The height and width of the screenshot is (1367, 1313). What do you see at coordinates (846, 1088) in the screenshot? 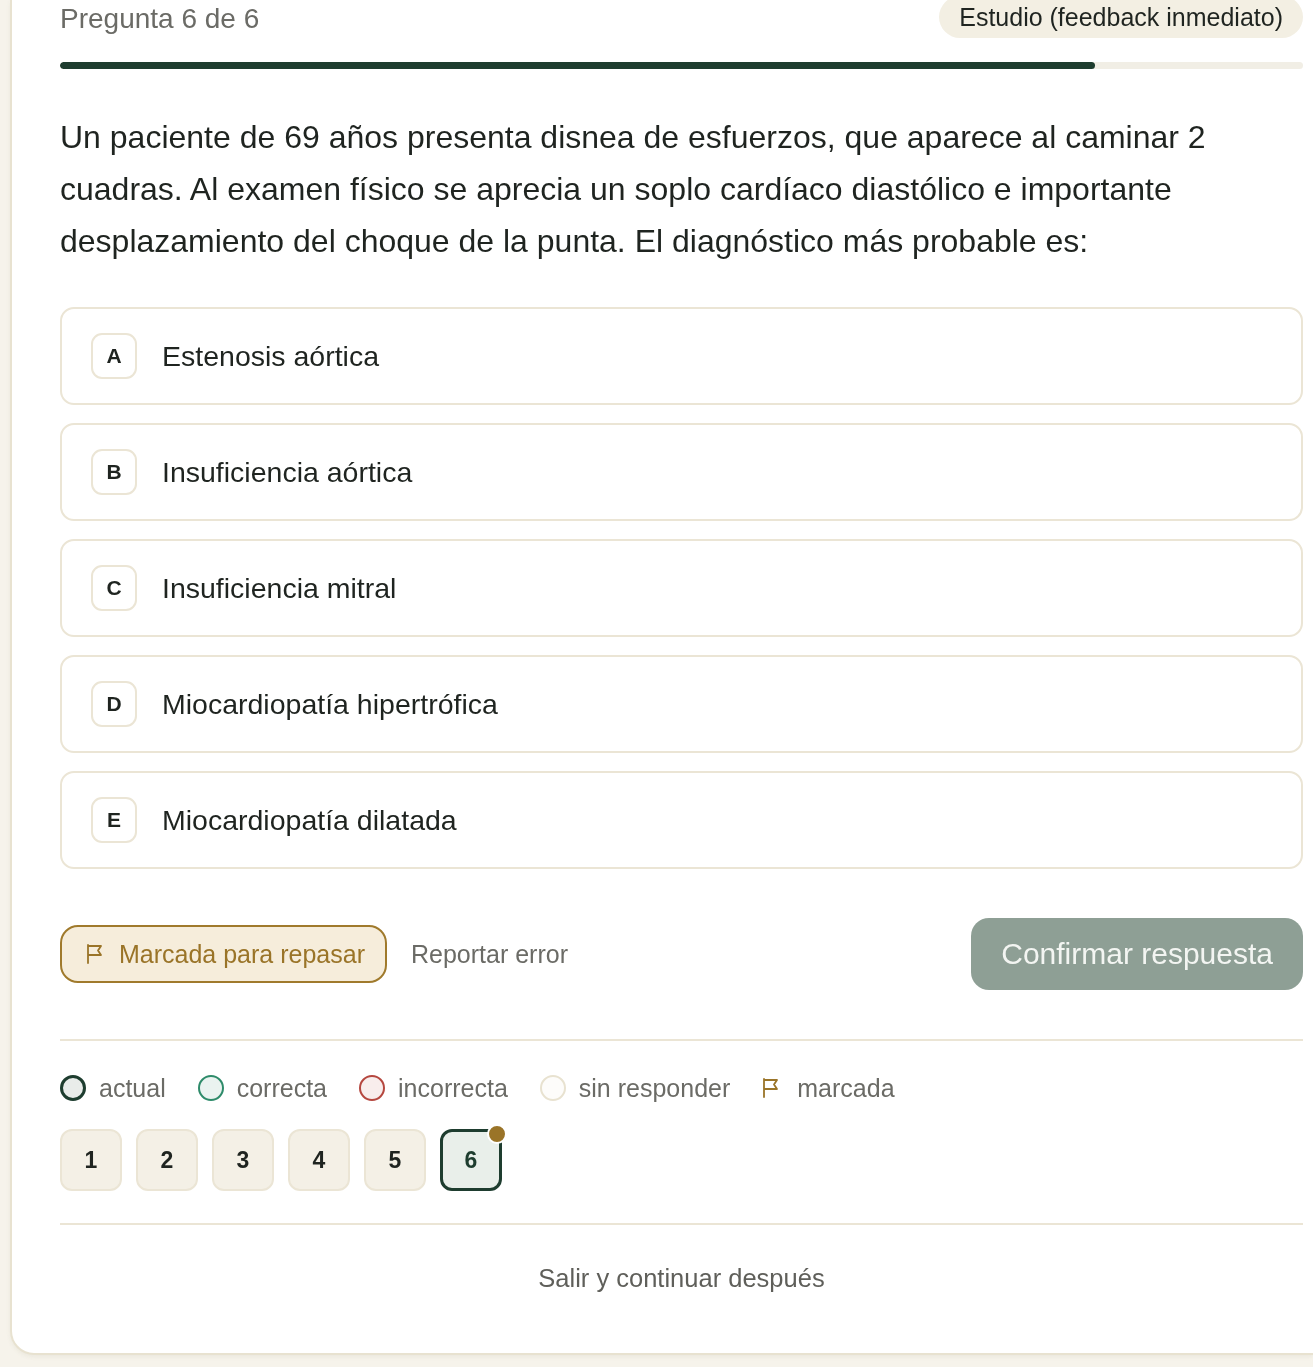
I see `legend-label: marcada` at bounding box center [846, 1088].